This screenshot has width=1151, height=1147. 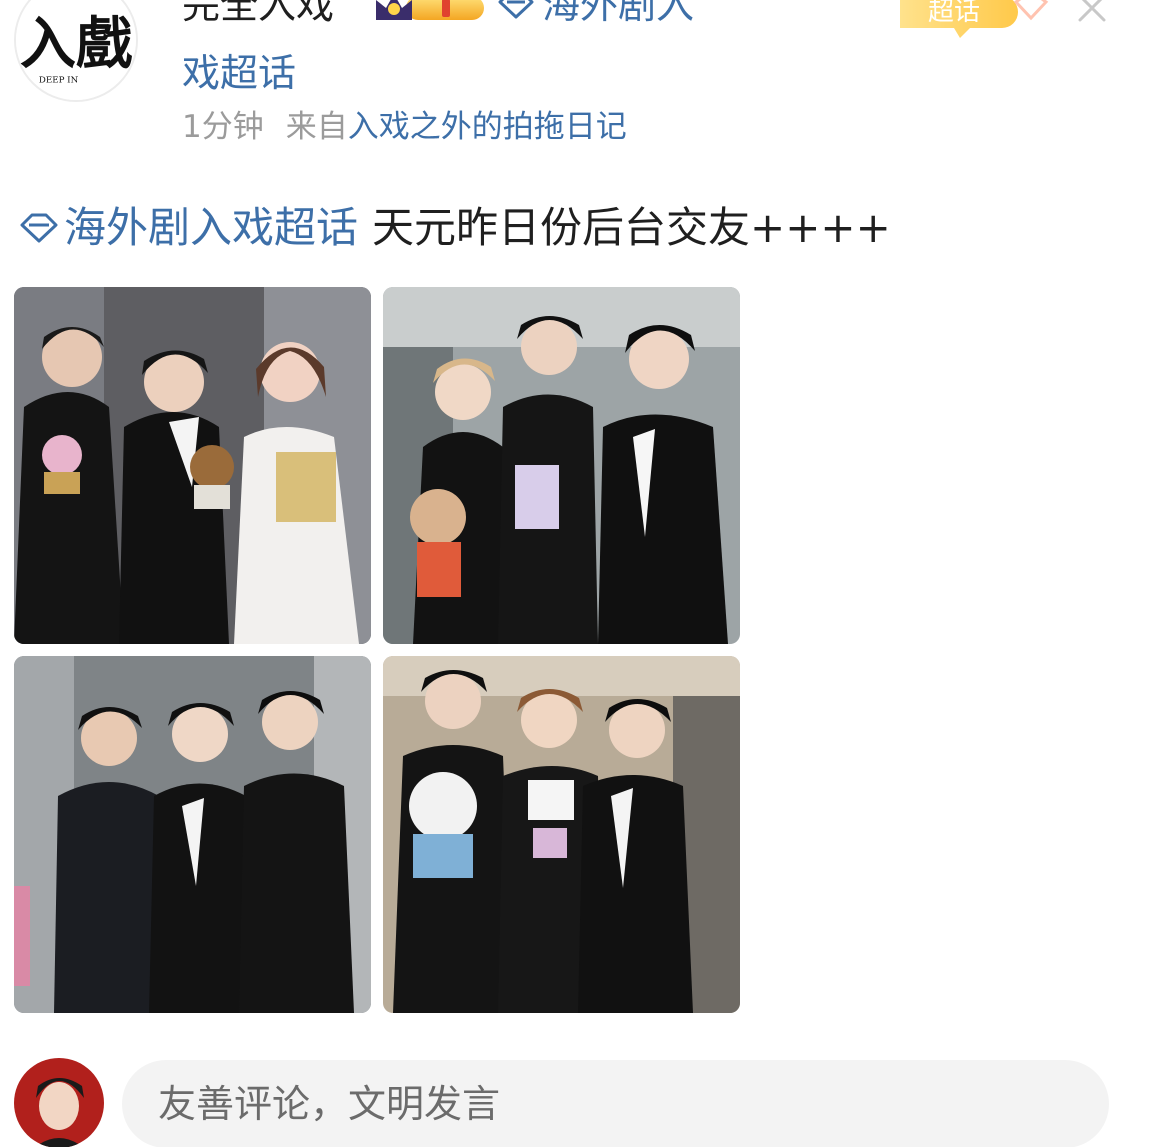 What do you see at coordinates (239, 73) in the screenshot?
I see `header-topic-line2: 戏超话` at bounding box center [239, 73].